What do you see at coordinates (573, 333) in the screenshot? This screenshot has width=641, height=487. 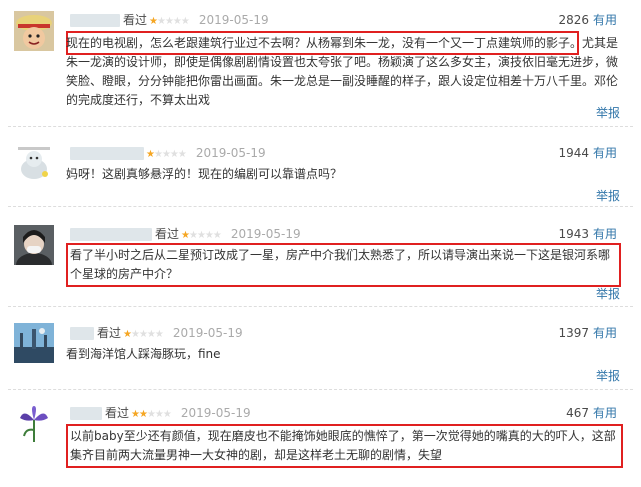 I see `vote-count: 1397` at bounding box center [573, 333].